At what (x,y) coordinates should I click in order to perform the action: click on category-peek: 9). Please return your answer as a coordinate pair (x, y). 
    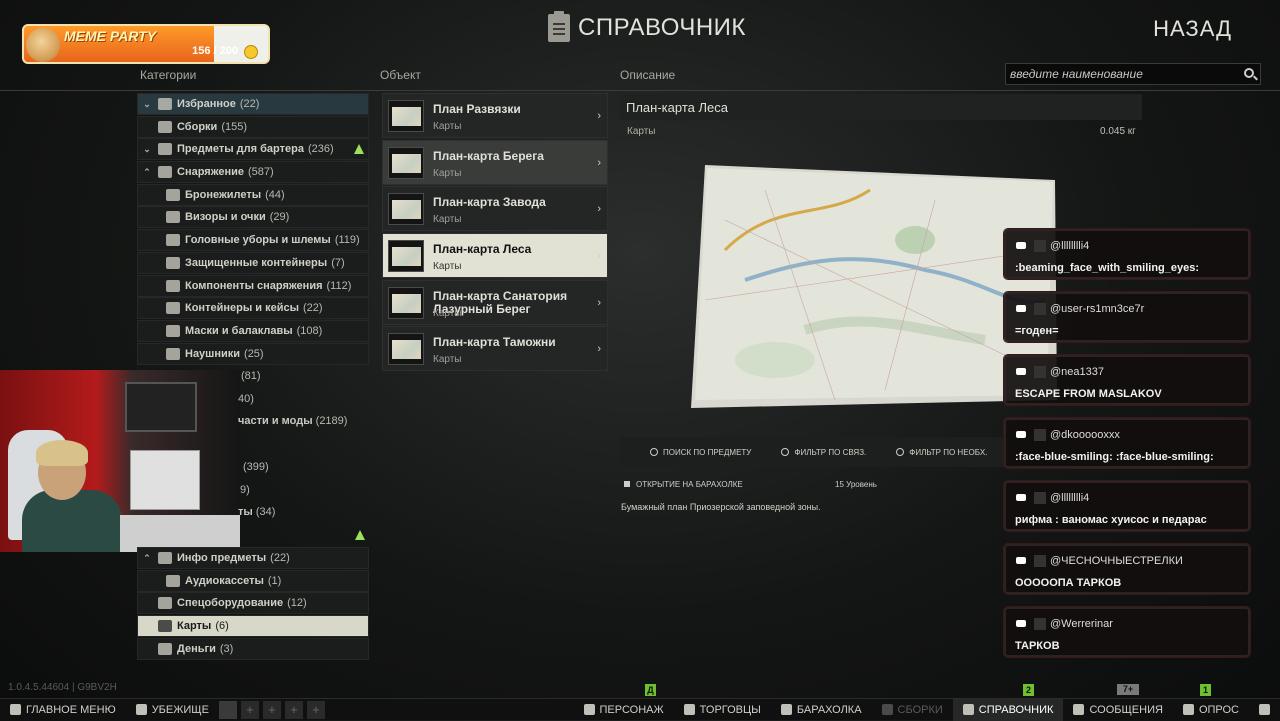
    Looking at the image, I should click on (245, 490).